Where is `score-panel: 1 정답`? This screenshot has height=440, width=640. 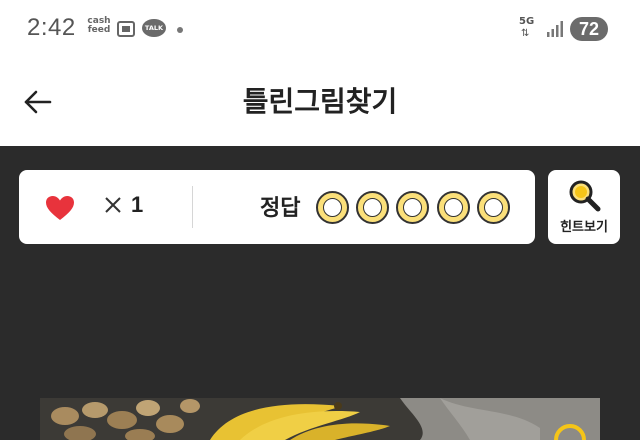
score-panel: 1 정답 is located at coordinates (277, 207).